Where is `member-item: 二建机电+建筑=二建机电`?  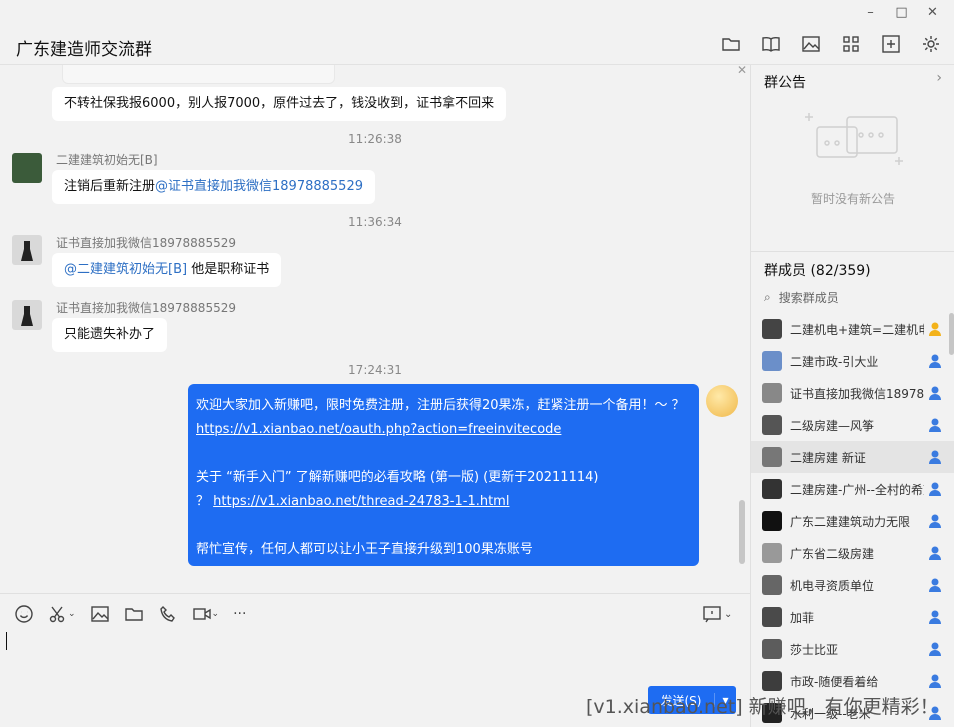 member-item: 二建机电+建筑=二建机电 is located at coordinates (852, 329).